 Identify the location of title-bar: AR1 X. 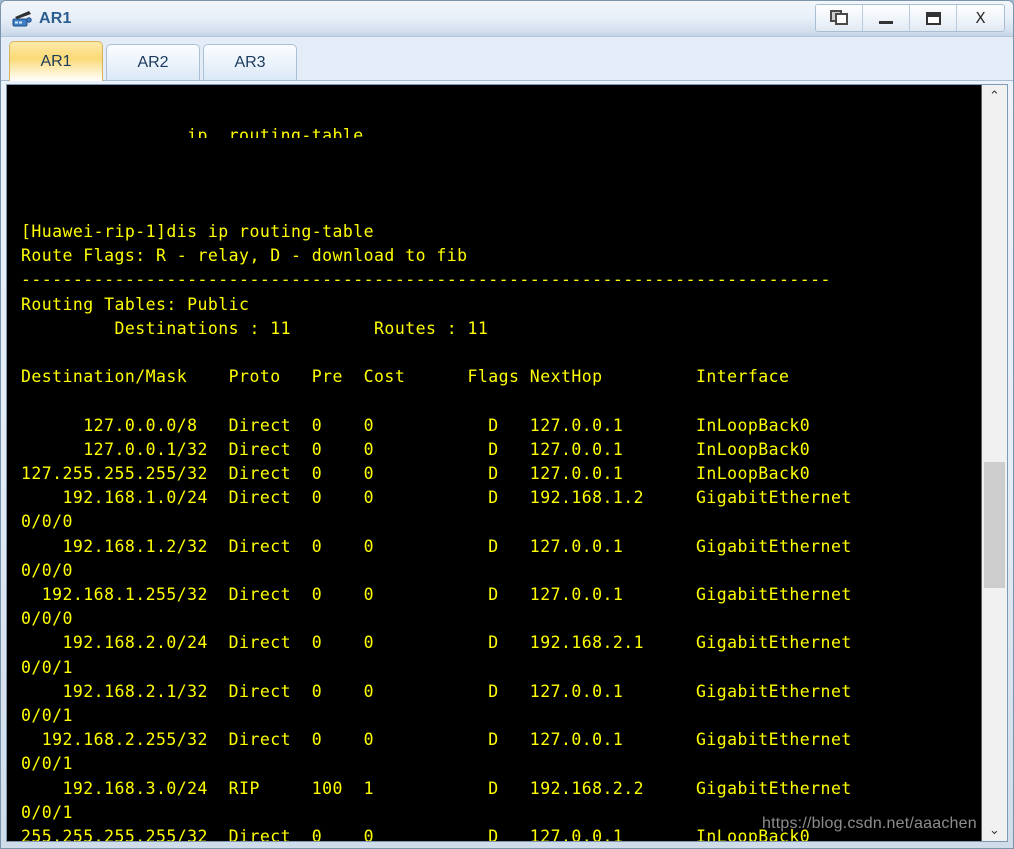
(507, 19).